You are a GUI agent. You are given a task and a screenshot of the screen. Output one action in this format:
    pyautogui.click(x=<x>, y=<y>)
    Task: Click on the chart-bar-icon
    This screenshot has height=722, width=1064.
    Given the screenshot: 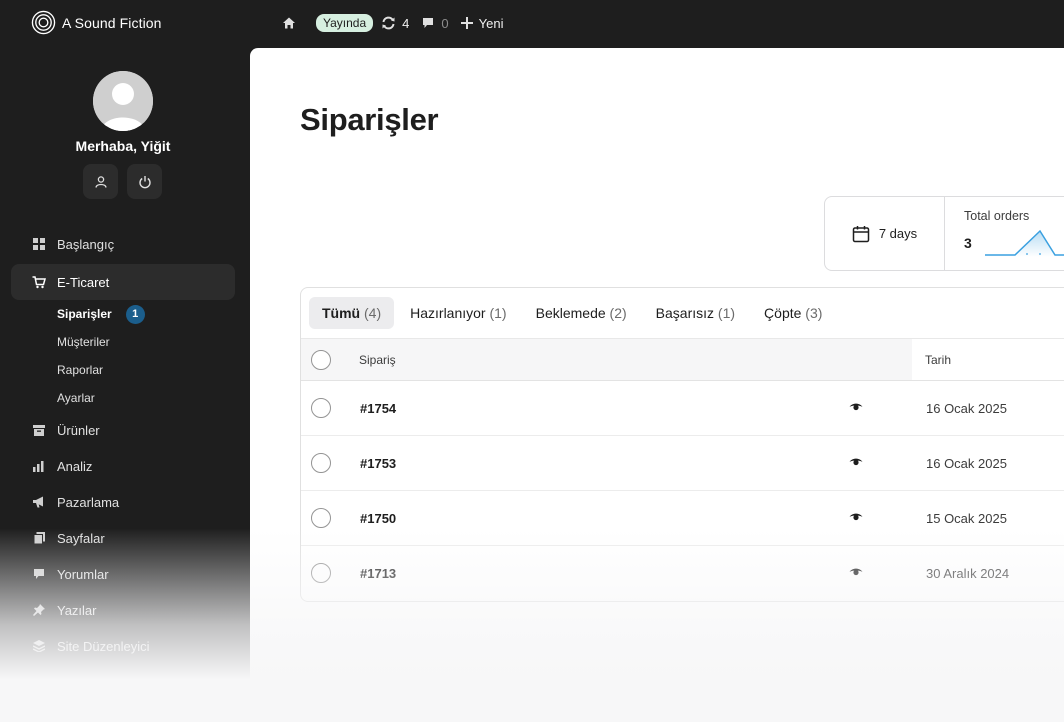 What is the action you would take?
    pyautogui.click(x=39, y=466)
    